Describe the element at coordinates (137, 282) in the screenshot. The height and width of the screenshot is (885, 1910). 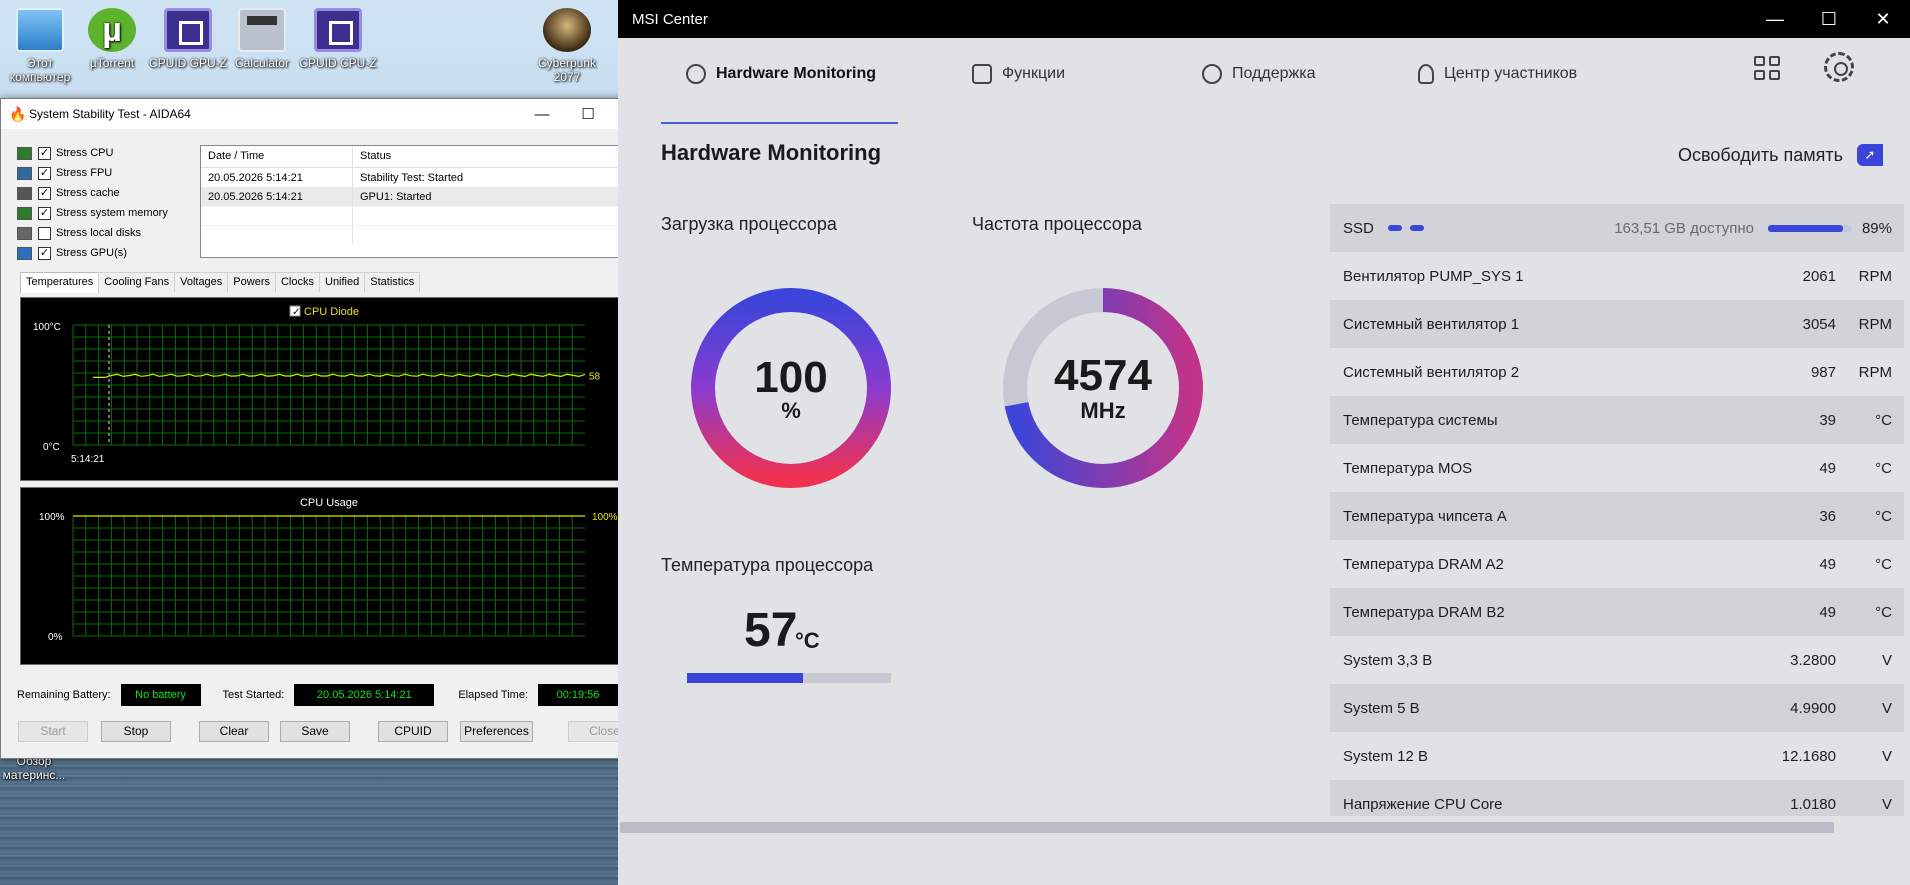
I see `tab-cooling-fans: Cooling Fans` at that location.